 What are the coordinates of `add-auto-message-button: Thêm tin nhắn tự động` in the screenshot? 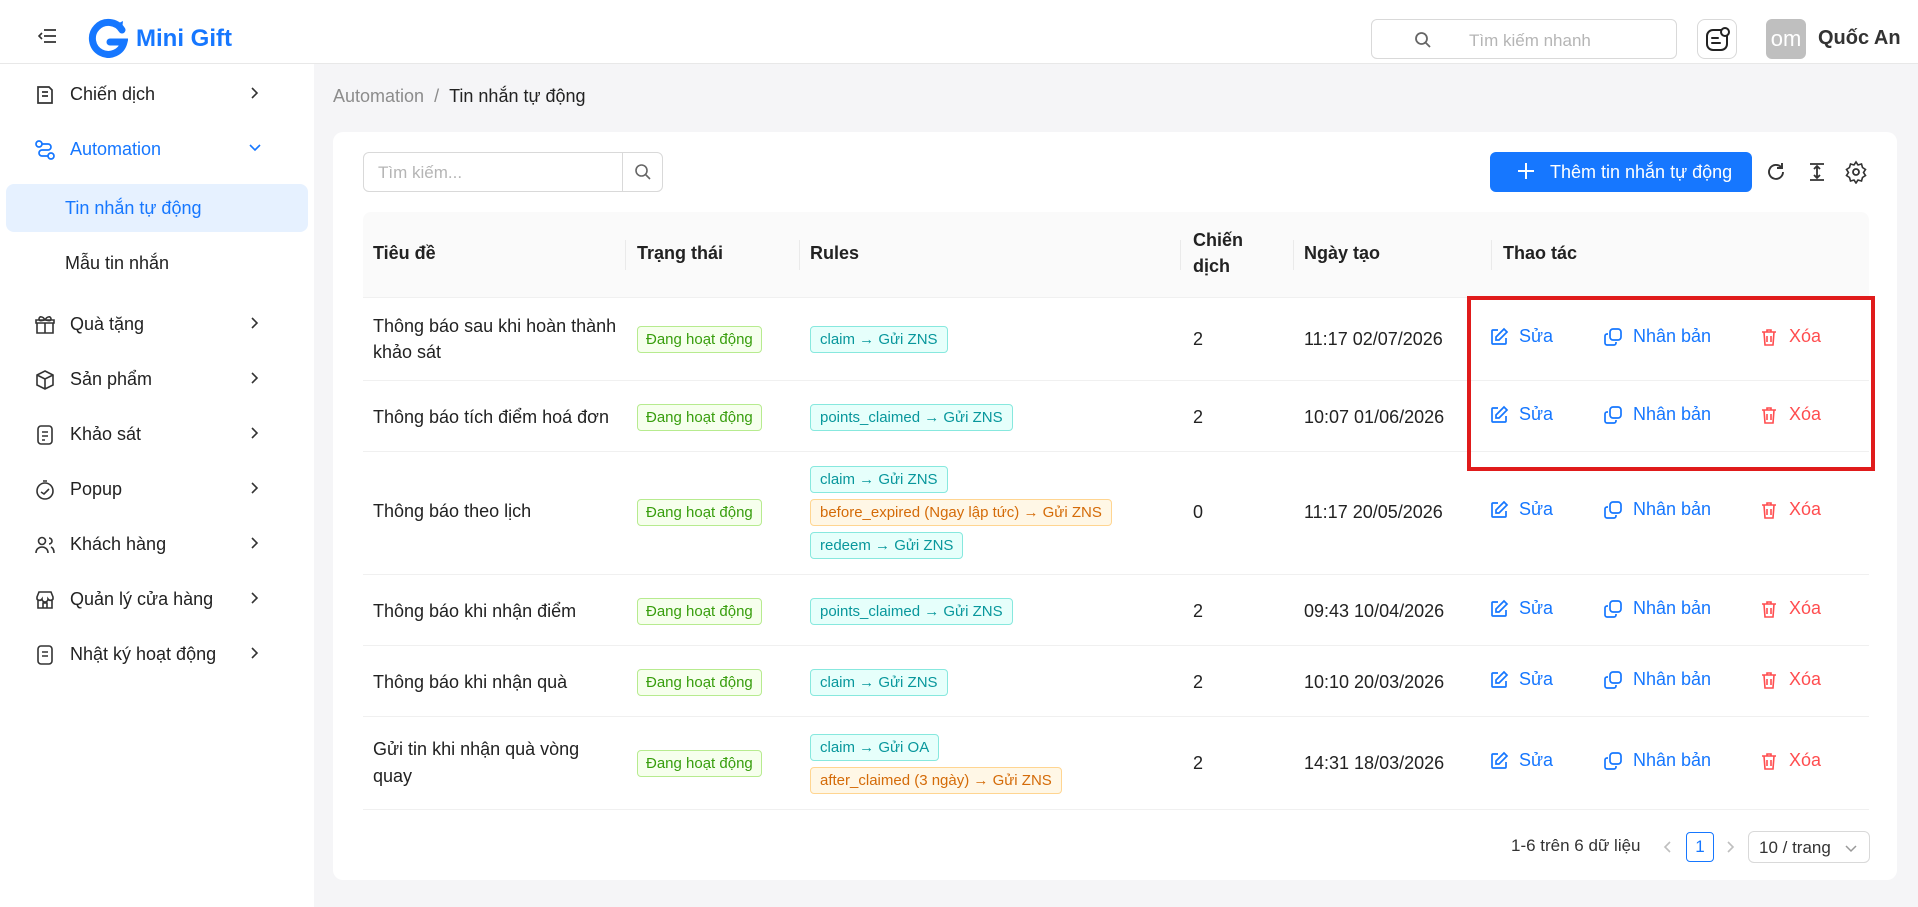 It's located at (1621, 172).